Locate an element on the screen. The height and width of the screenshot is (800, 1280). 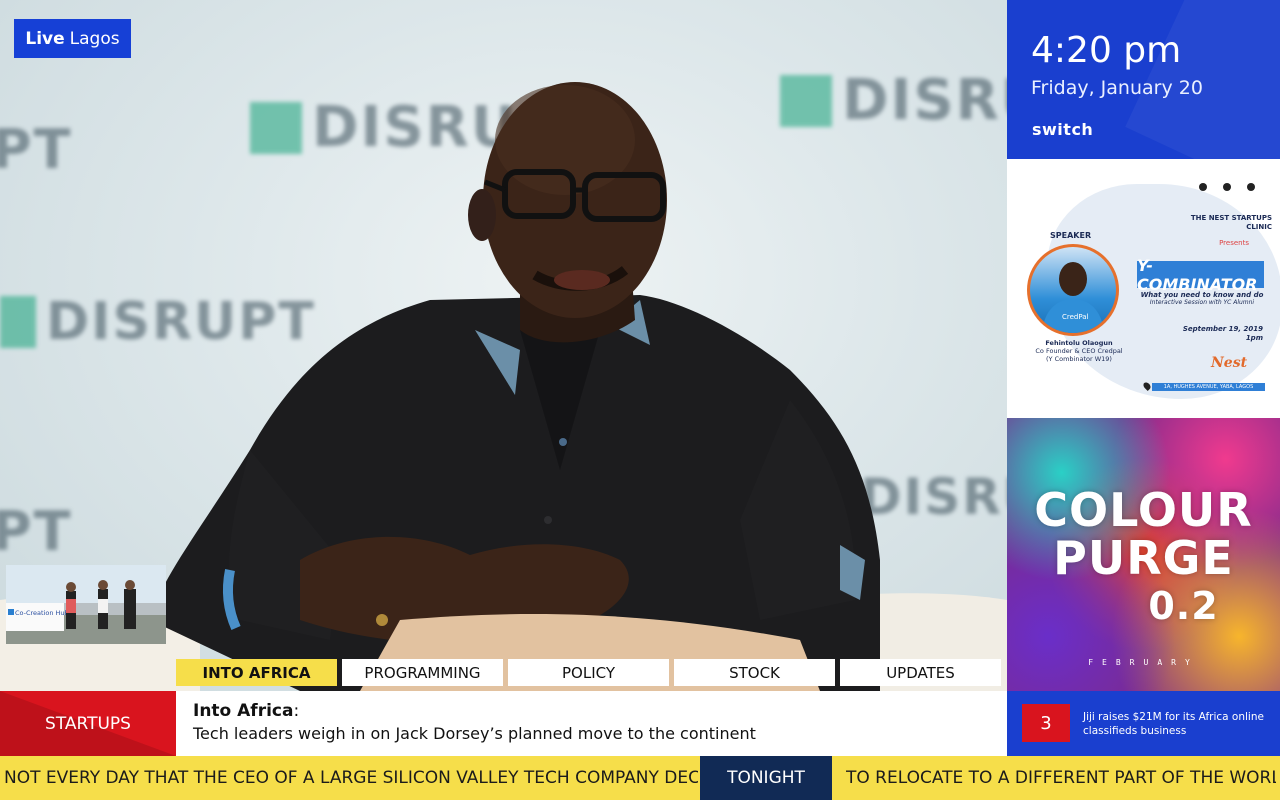
speaker-avatar: CredPal is located at coordinates (1073, 290).